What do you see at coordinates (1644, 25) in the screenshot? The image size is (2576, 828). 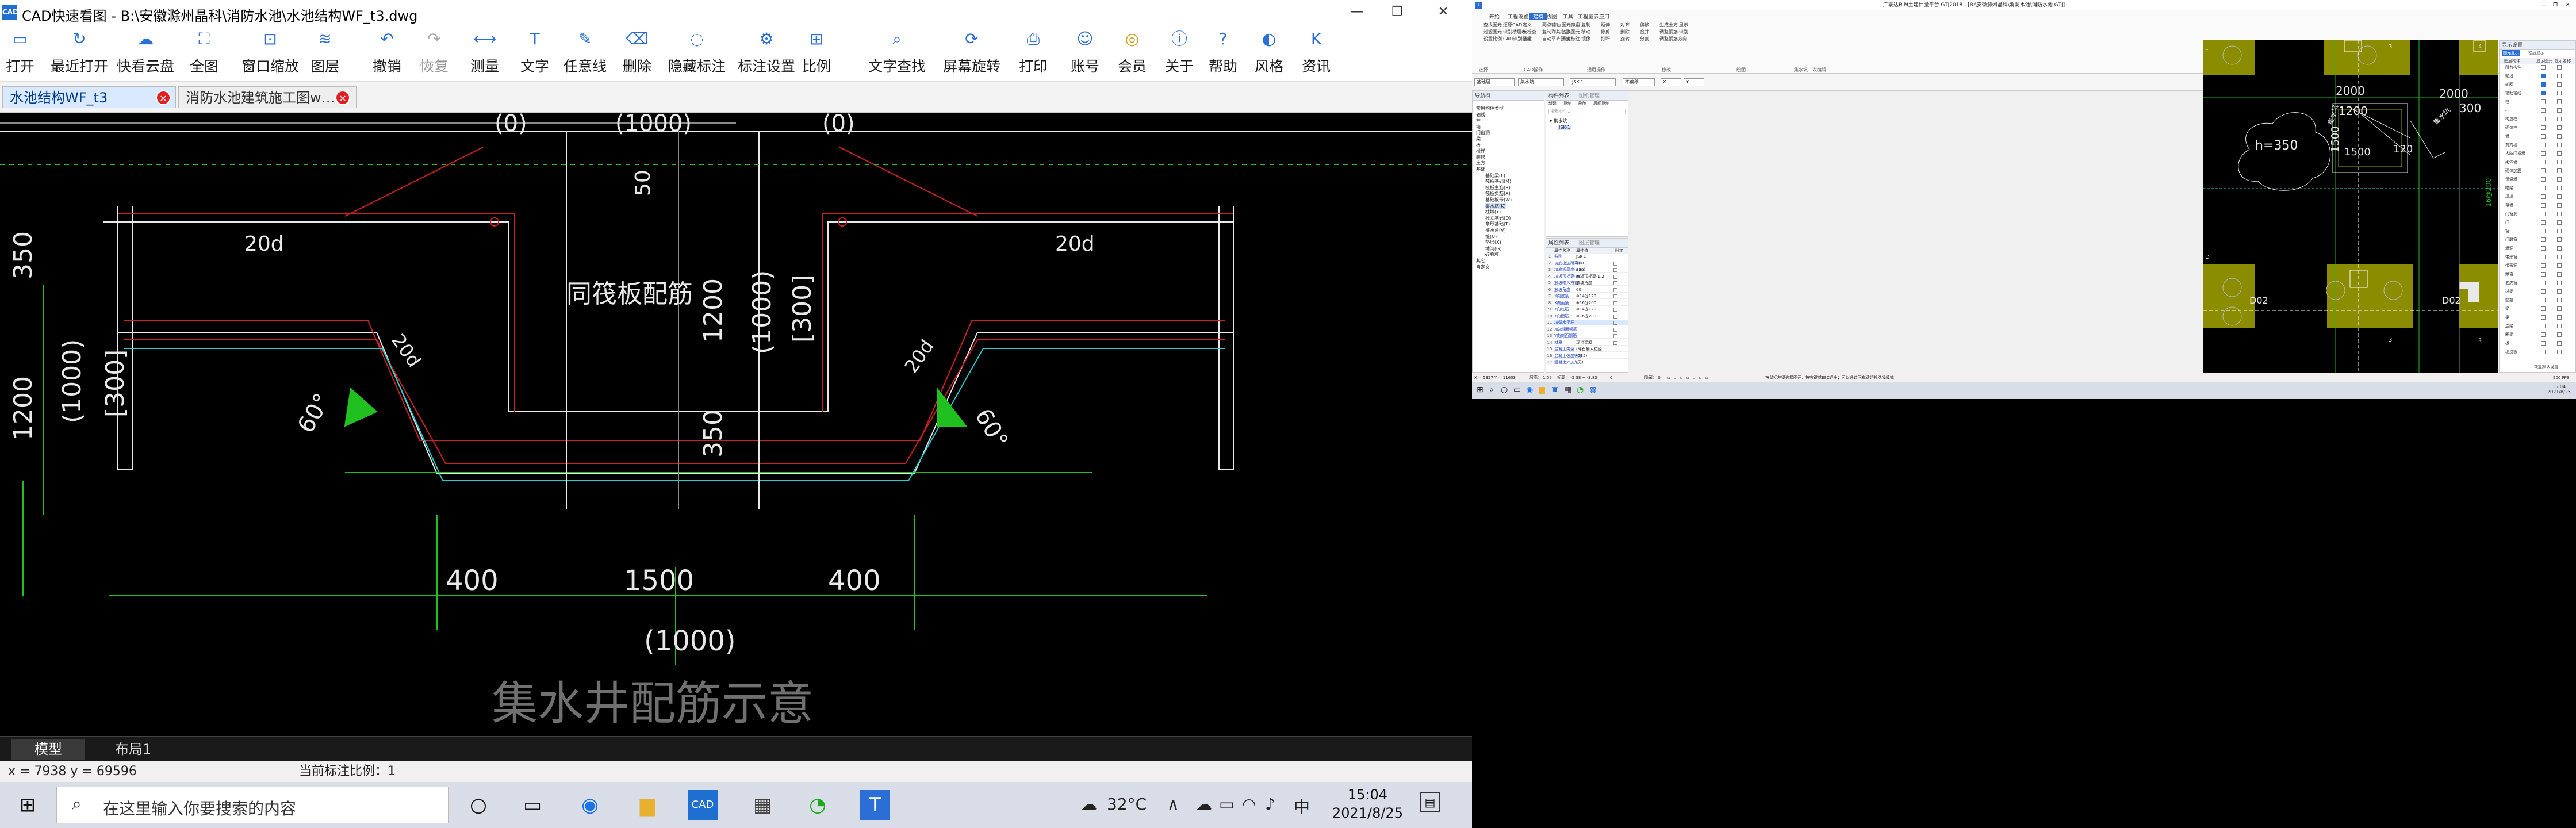 I see `ribbon-button: 偏移` at bounding box center [1644, 25].